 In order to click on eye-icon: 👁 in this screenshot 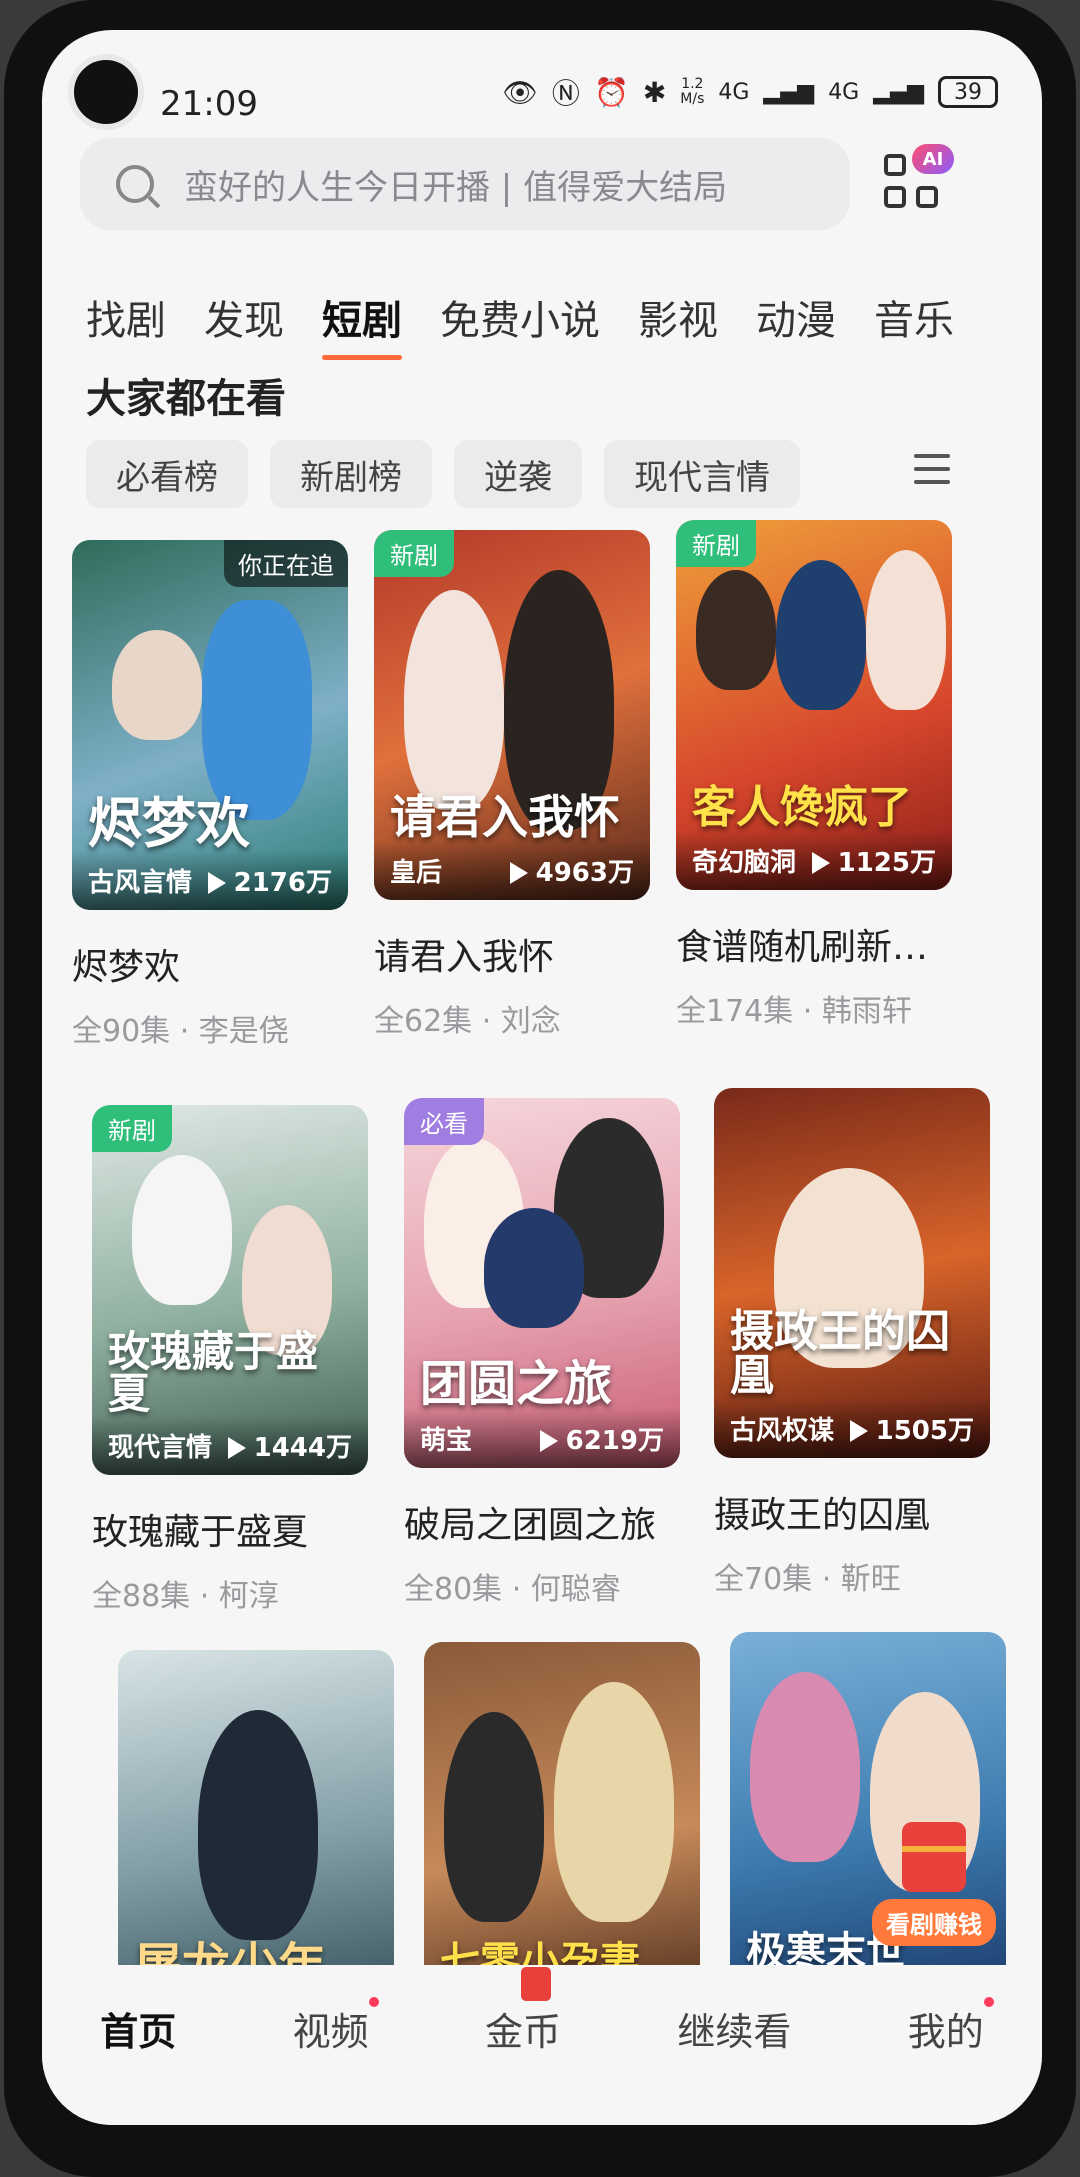, I will do `click(520, 92)`.